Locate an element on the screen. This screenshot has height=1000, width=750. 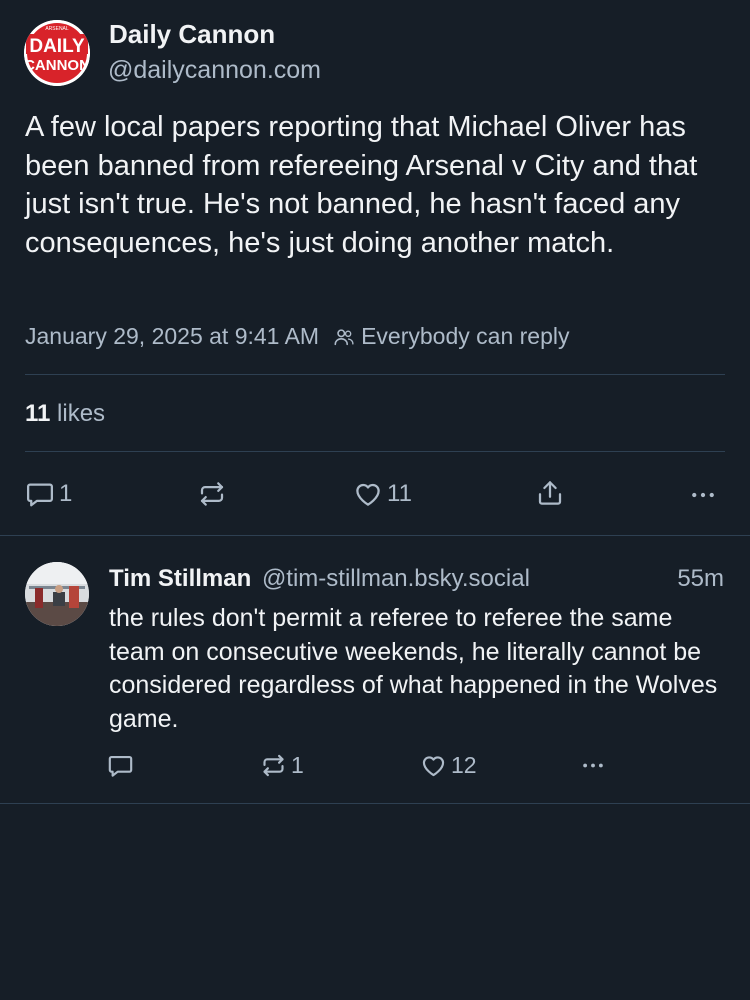
more-button is located at coordinates (703, 495).